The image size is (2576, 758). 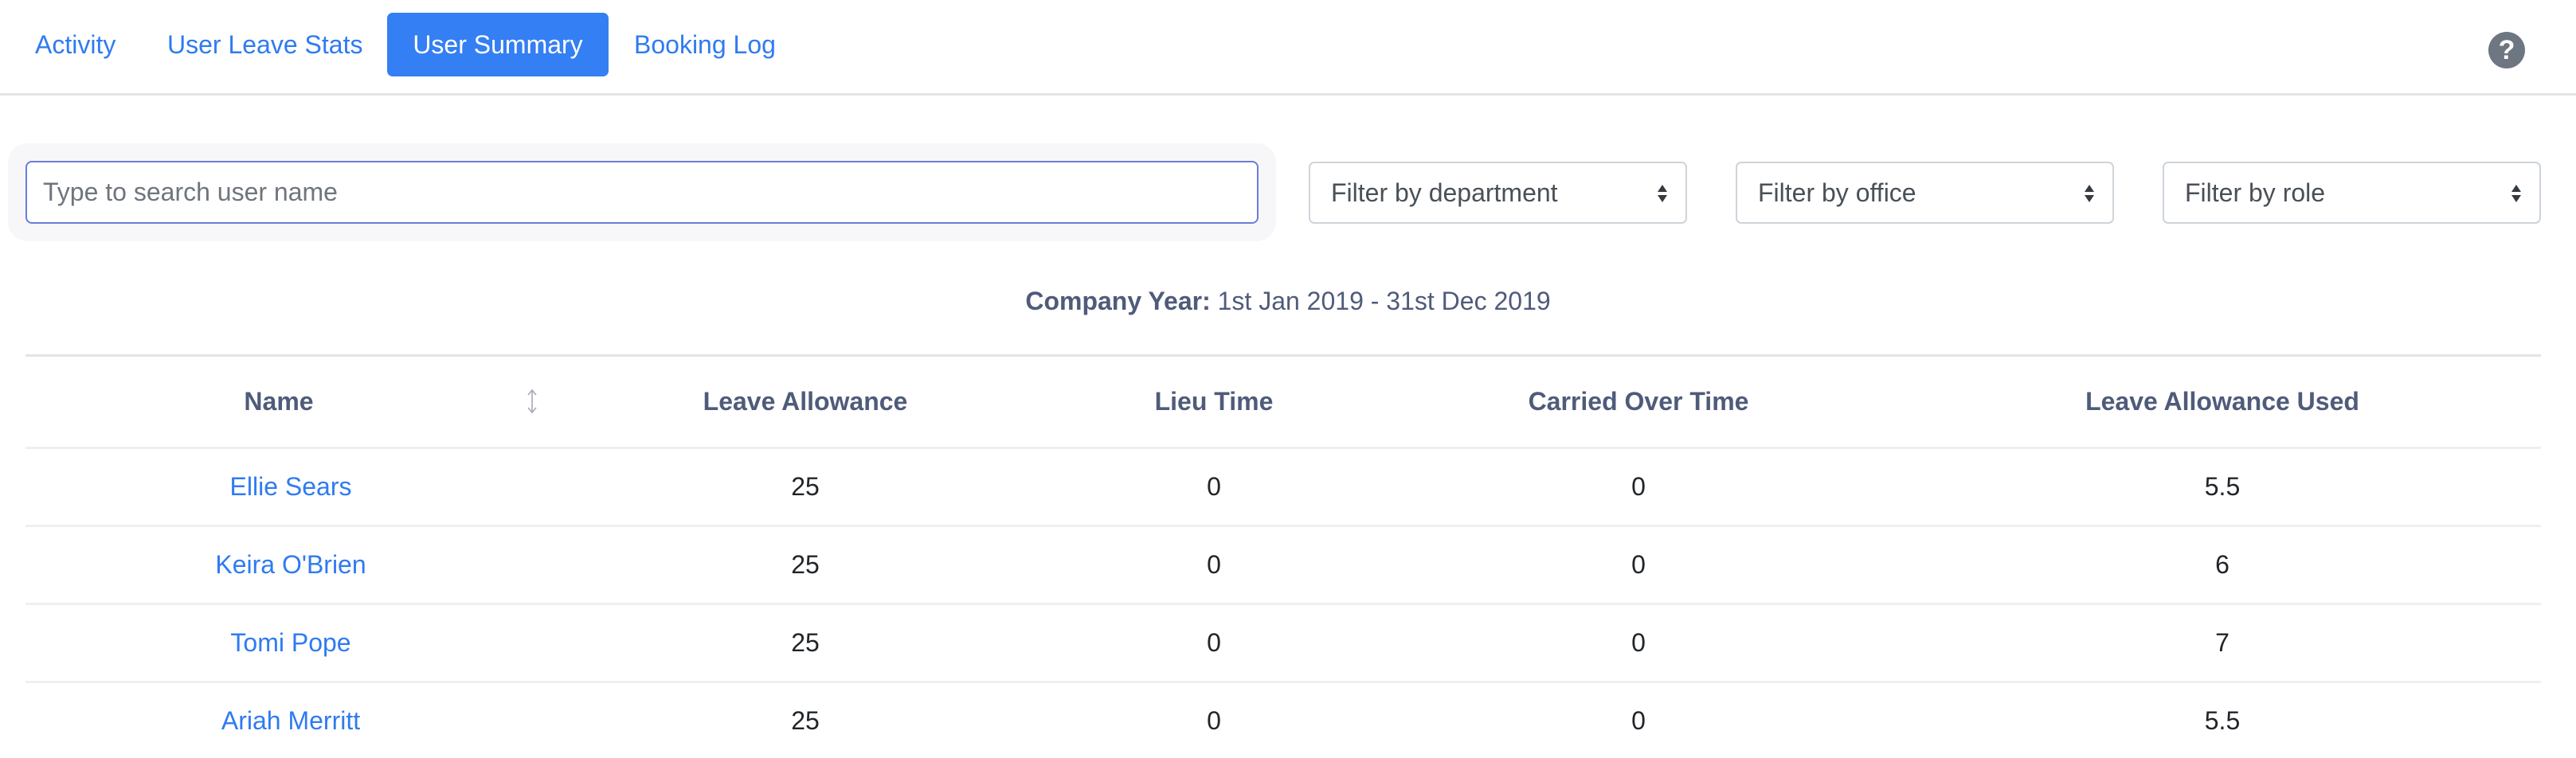 What do you see at coordinates (1384, 301) in the screenshot?
I see `company-year-value: 1st Jan 2019 - 31st Dec 2019` at bounding box center [1384, 301].